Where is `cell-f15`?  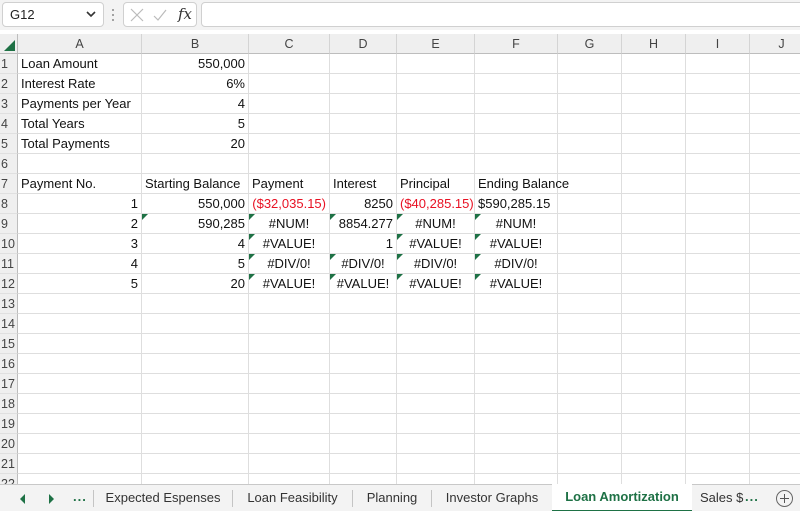
cell-f15 is located at coordinates (516, 344).